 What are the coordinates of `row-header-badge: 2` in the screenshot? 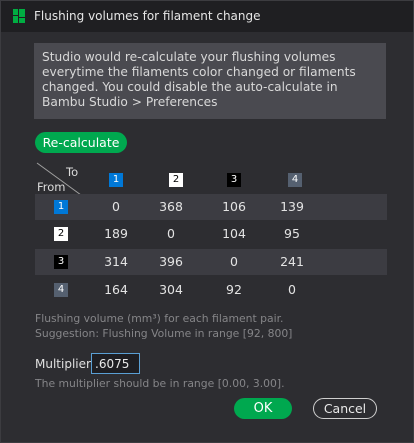 It's located at (61, 234).